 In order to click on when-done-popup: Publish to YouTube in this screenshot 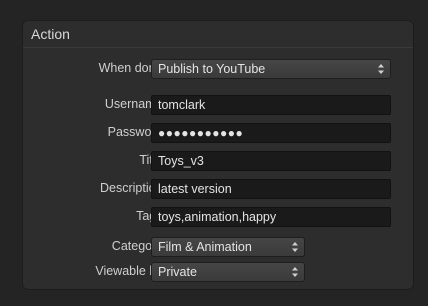, I will do `click(271, 69)`.